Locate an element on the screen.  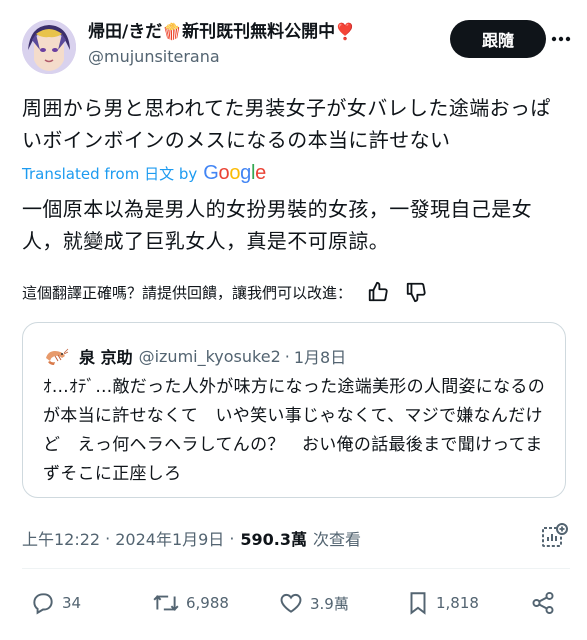
author-avatar is located at coordinates (49, 47).